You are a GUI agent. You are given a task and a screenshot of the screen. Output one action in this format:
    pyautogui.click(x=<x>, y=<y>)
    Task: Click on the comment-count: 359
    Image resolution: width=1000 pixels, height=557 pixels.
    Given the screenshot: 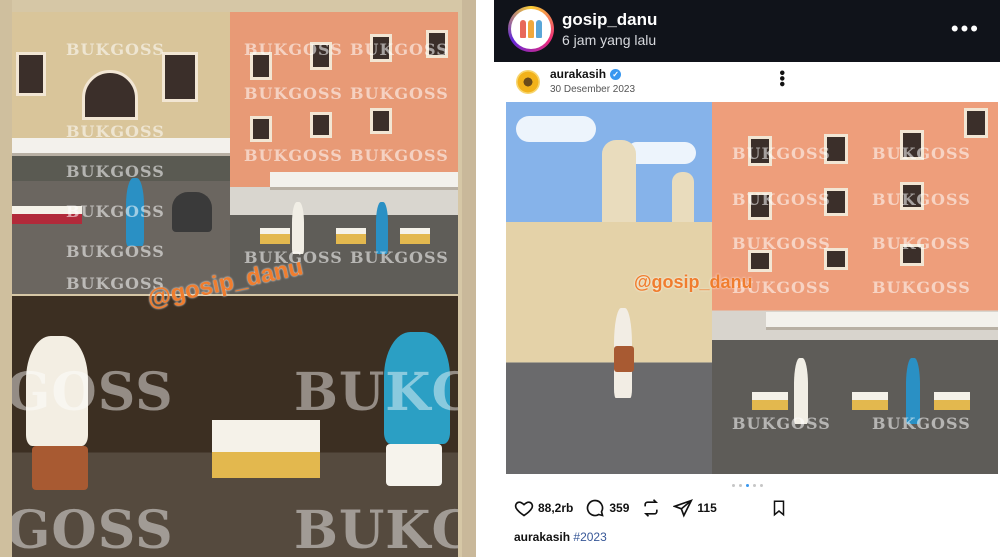 What is the action you would take?
    pyautogui.click(x=619, y=508)
    